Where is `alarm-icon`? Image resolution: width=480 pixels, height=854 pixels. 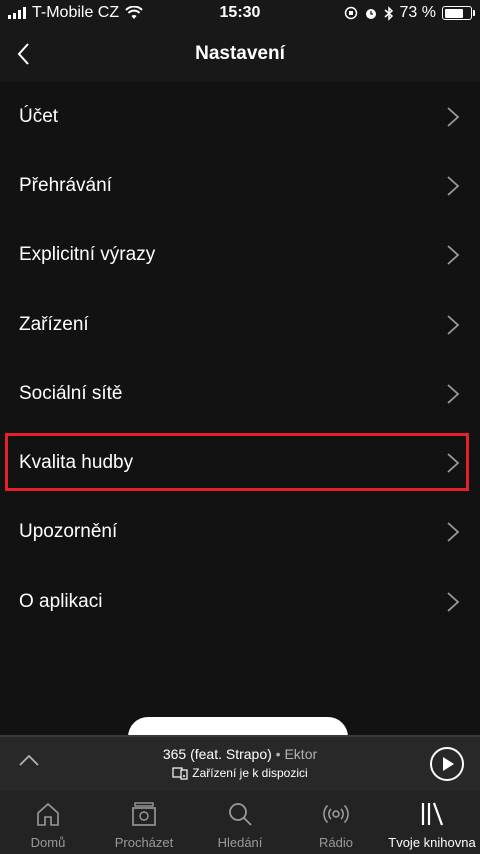
alarm-icon is located at coordinates (370, 14).